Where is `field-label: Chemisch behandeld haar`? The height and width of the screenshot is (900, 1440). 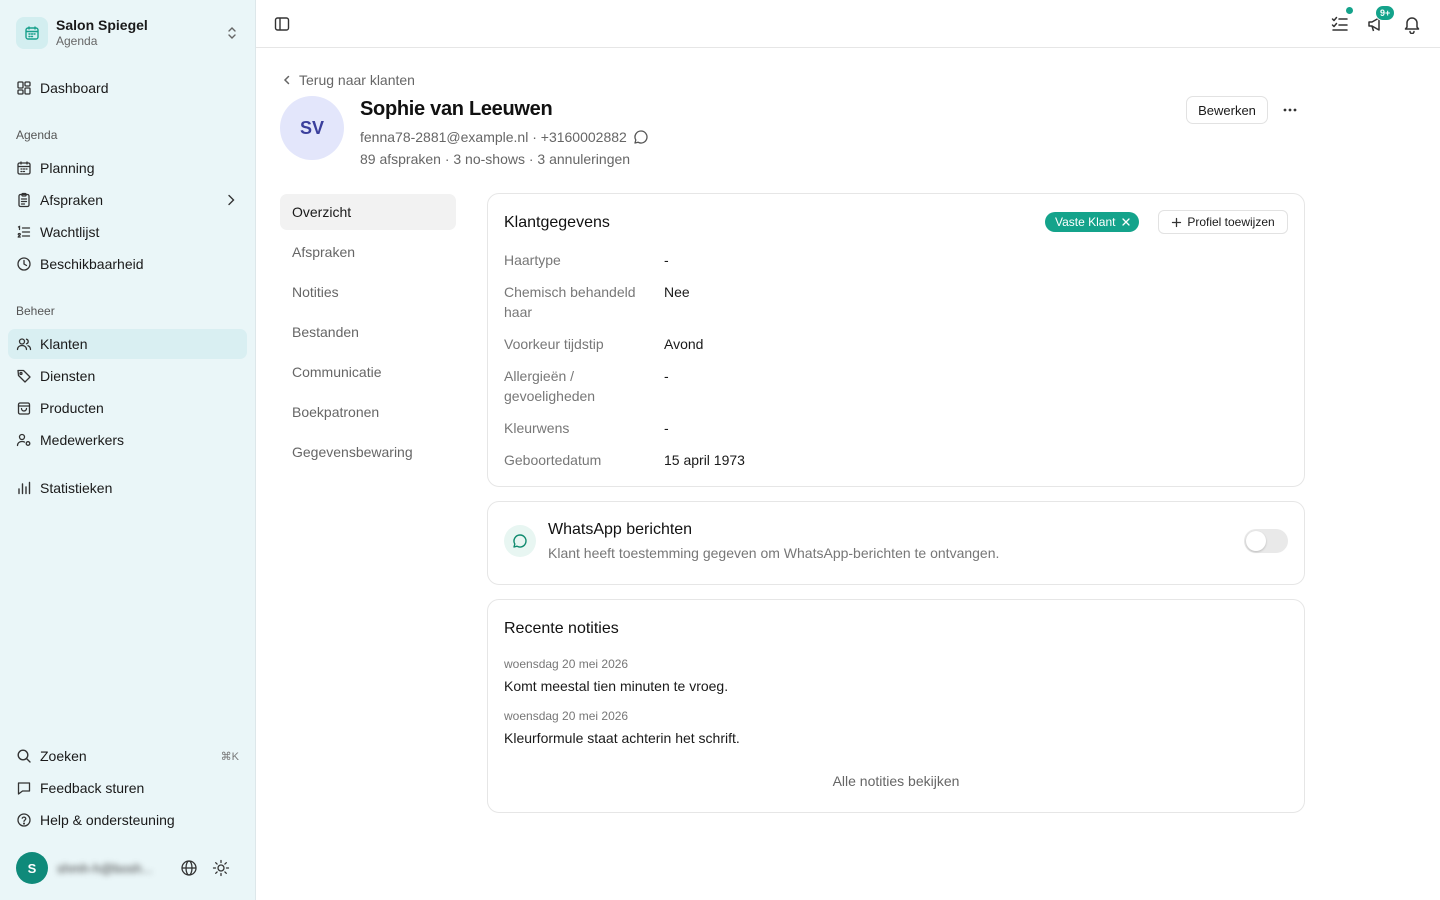 field-label: Chemisch behandeld haar is located at coordinates (570, 302).